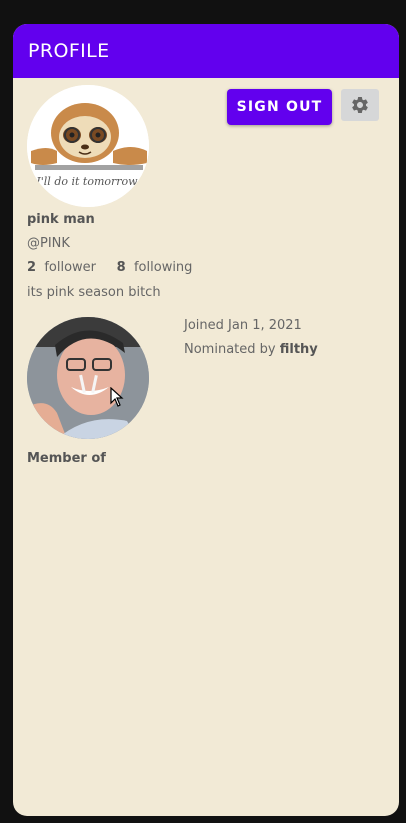  I want to click on following-count: 8, so click(121, 267).